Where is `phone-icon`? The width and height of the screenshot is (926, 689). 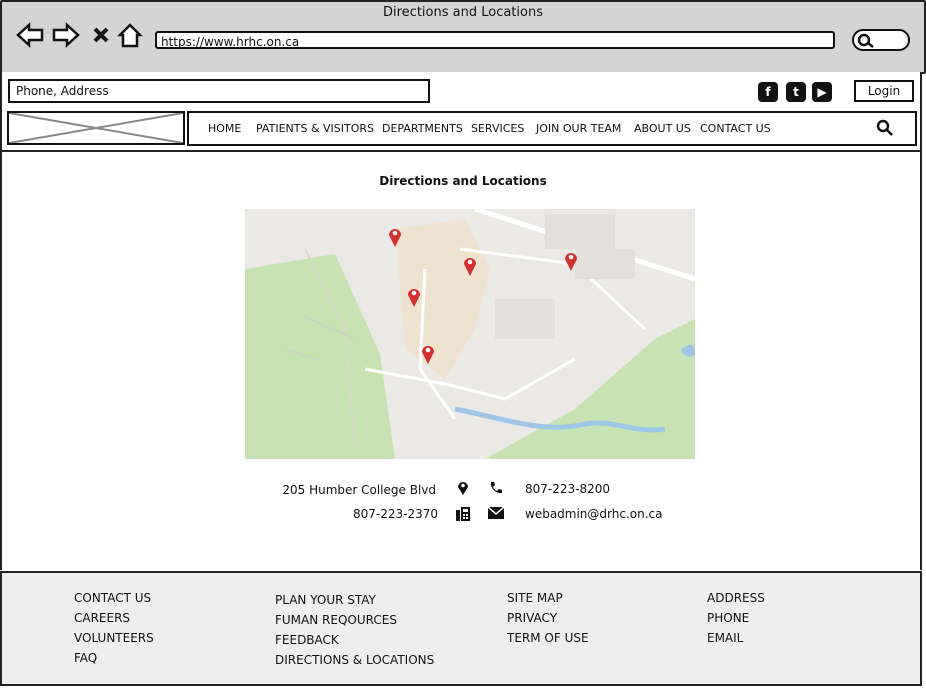 phone-icon is located at coordinates (496, 490).